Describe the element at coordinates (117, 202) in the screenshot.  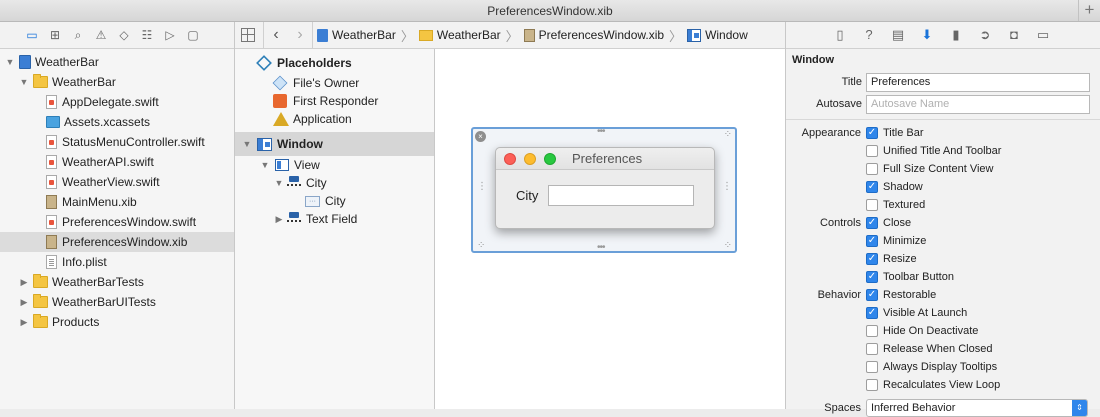
I see `navigator-item: MainMenu.xib` at that location.